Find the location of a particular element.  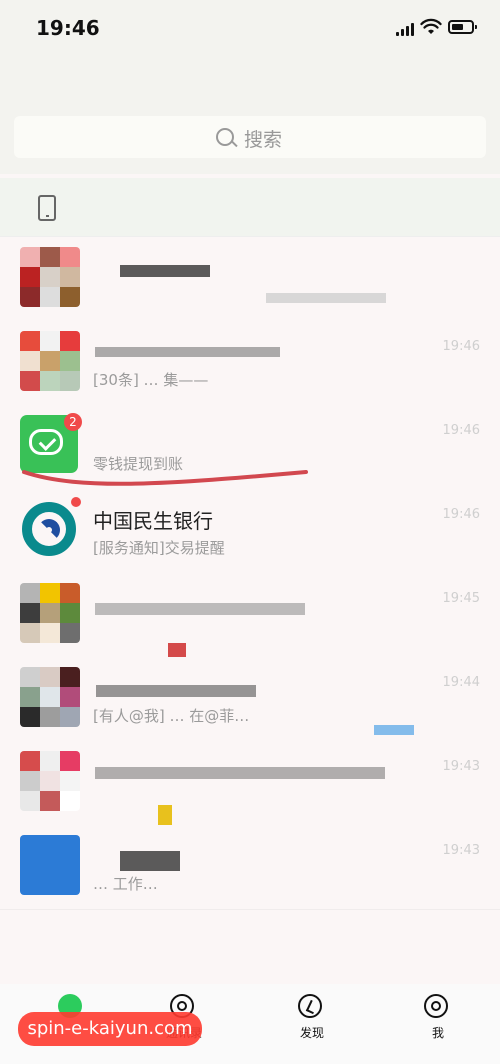

chat-time: 19:44 is located at coordinates (461, 682).